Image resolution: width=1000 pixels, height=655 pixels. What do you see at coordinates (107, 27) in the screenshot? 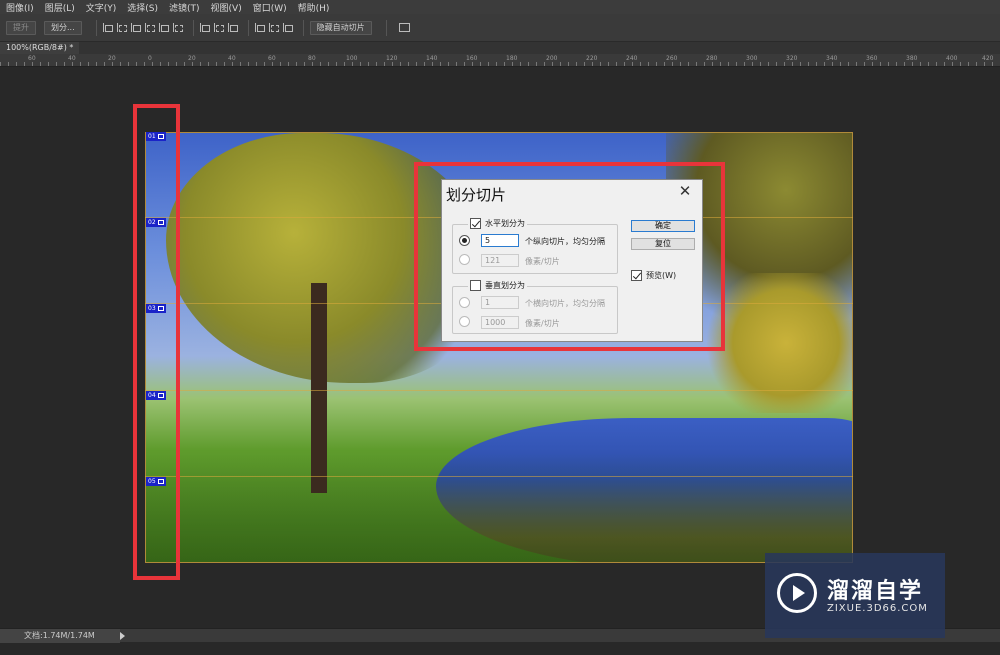
I see `align-top-icon` at bounding box center [107, 27].